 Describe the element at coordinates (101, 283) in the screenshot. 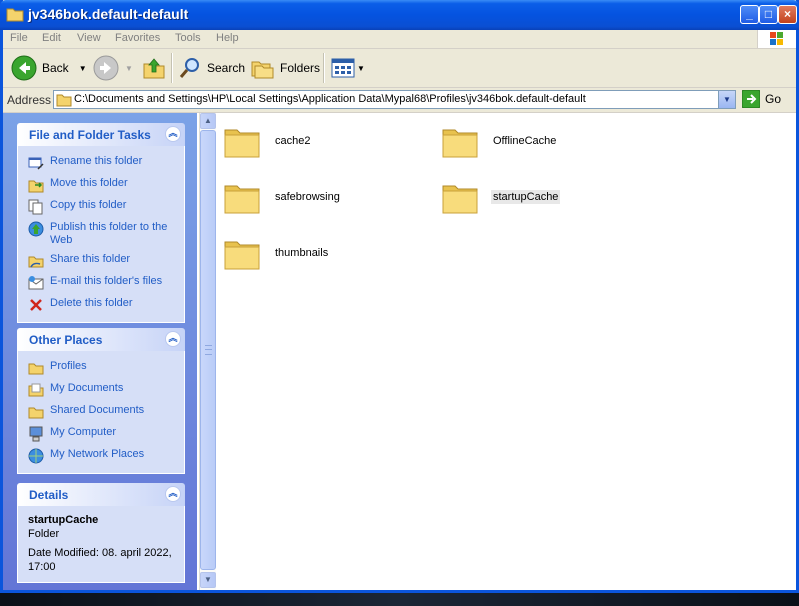

I see `task-email-files: E-mail this folder's files` at that location.